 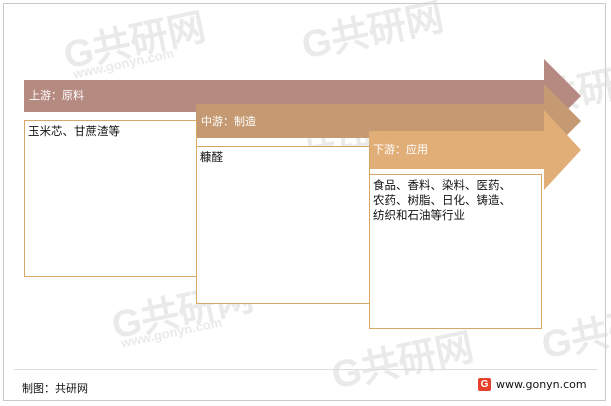 What do you see at coordinates (228, 121) in the screenshot?
I see `midstream-title: 中游：制造` at bounding box center [228, 121].